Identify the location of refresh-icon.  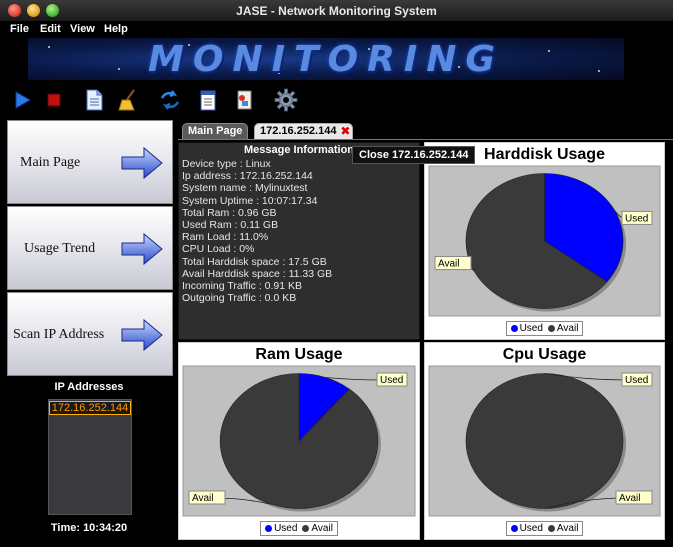
(170, 100).